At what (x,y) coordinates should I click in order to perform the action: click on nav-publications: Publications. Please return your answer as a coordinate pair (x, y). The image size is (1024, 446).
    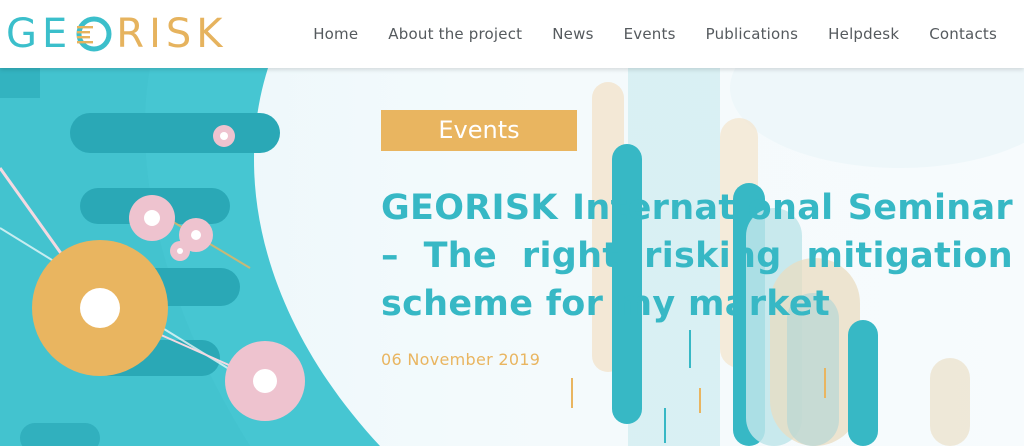
    Looking at the image, I should click on (752, 34).